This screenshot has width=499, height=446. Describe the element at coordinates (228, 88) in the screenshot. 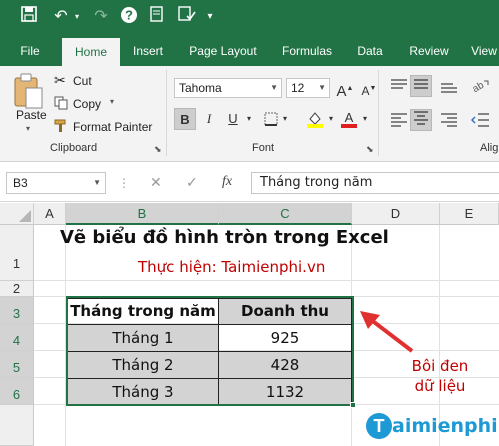

I see `font-name-combo: Tahoma ▼` at that location.